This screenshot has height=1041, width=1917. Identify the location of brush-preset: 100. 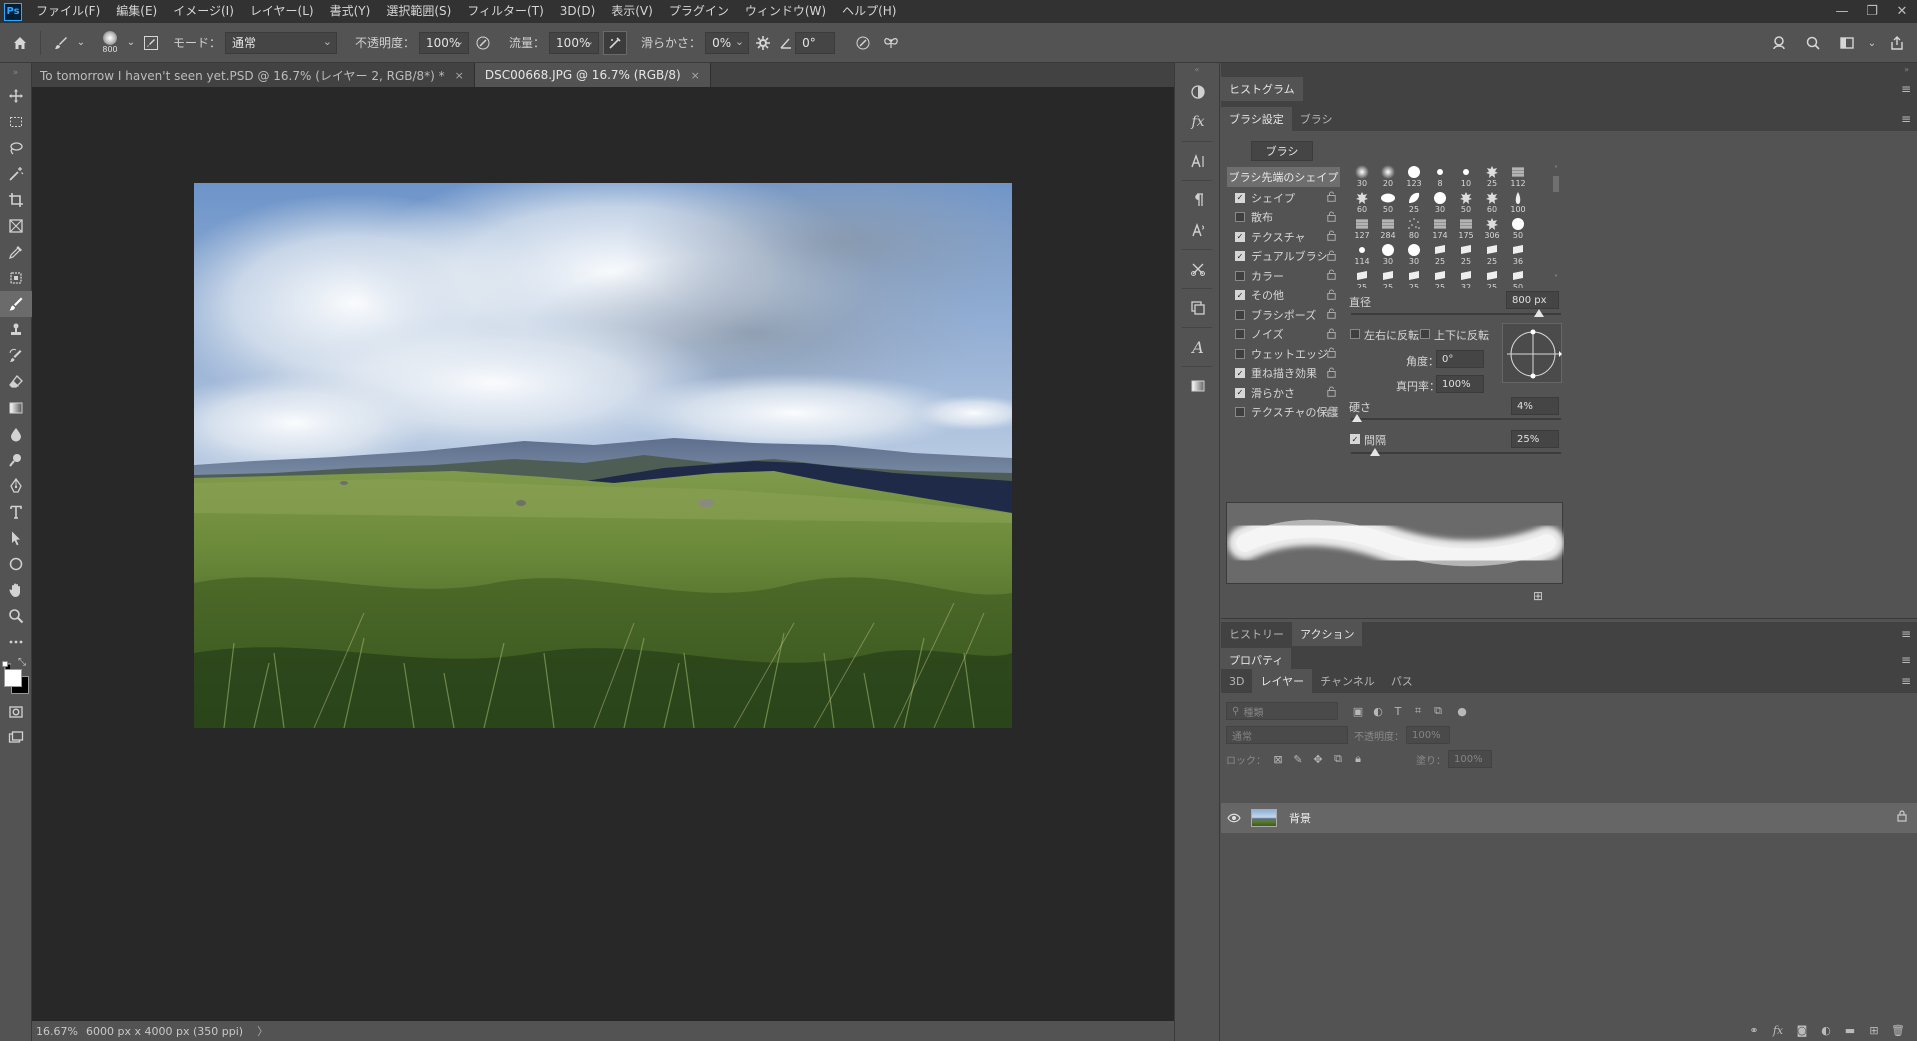
(1518, 202).